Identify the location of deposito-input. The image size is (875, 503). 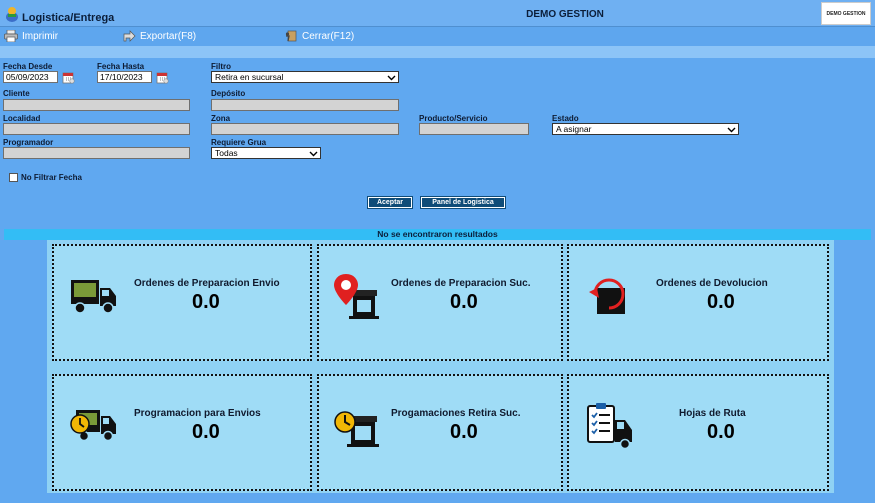
(305, 105).